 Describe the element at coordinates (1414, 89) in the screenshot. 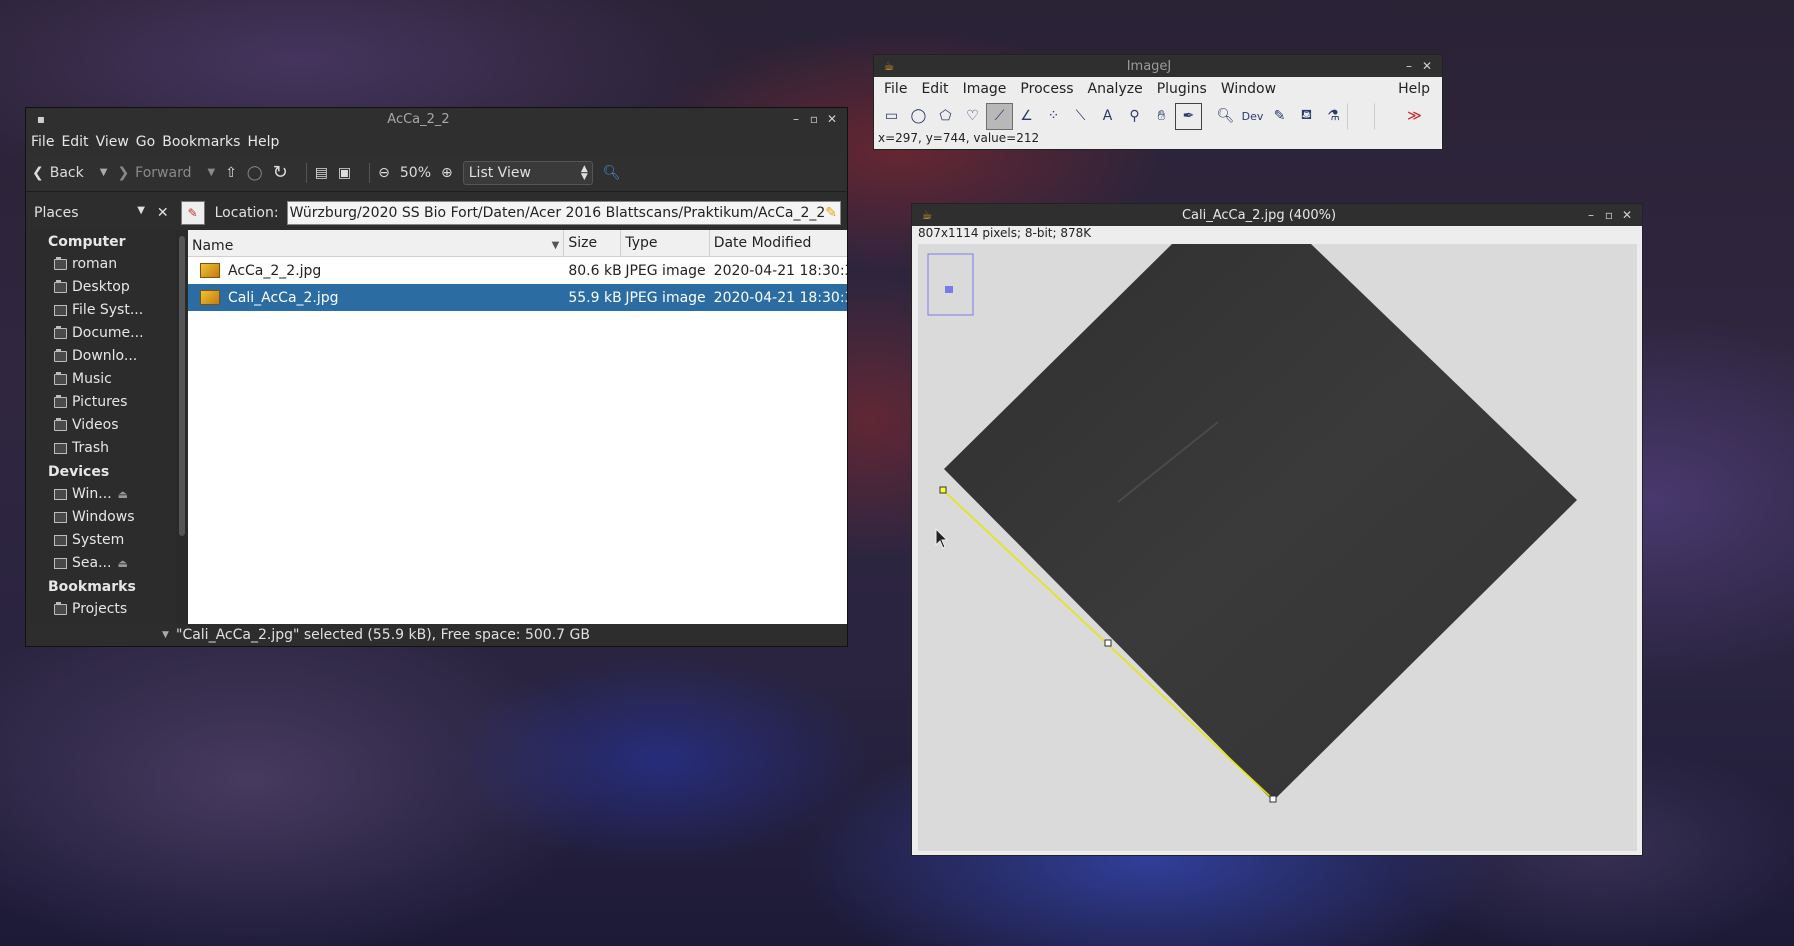

I see `ij-menu-help: Help` at that location.